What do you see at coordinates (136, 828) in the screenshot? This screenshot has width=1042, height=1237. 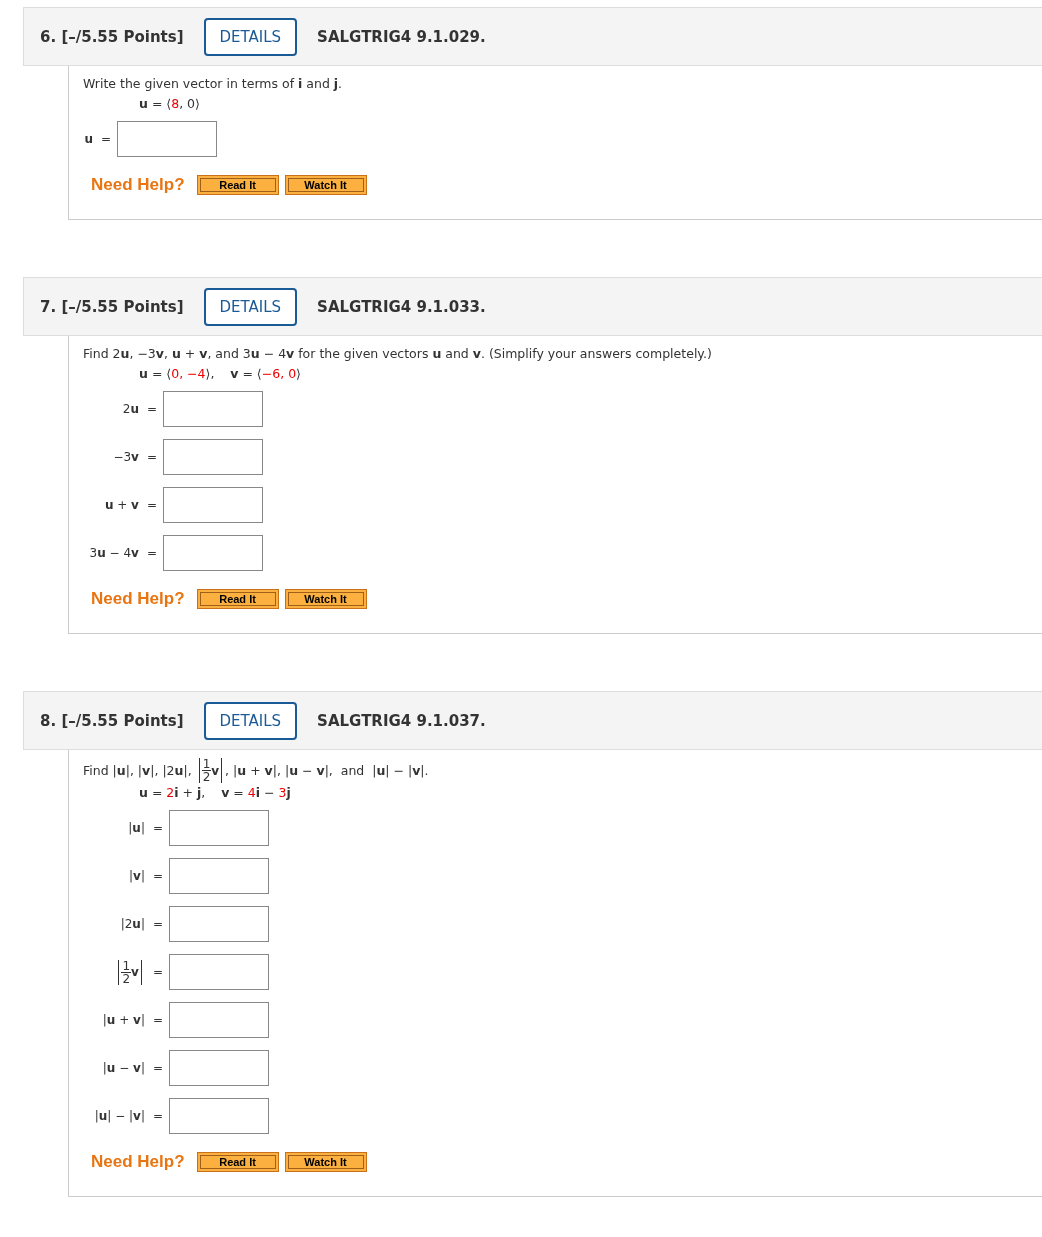 I see `answer-label: |u|` at bounding box center [136, 828].